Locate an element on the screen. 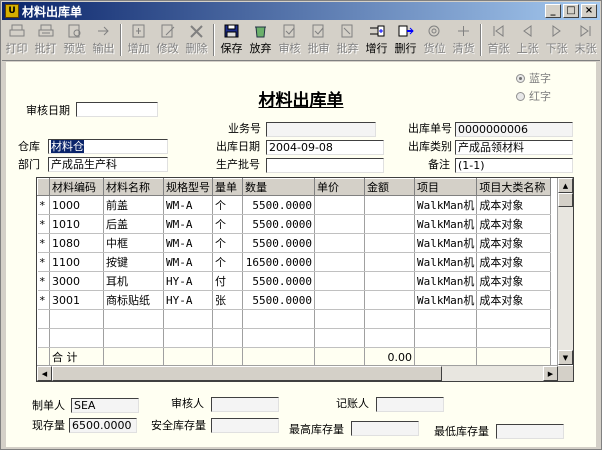  horizontal-scroll-thumb is located at coordinates (247, 373).